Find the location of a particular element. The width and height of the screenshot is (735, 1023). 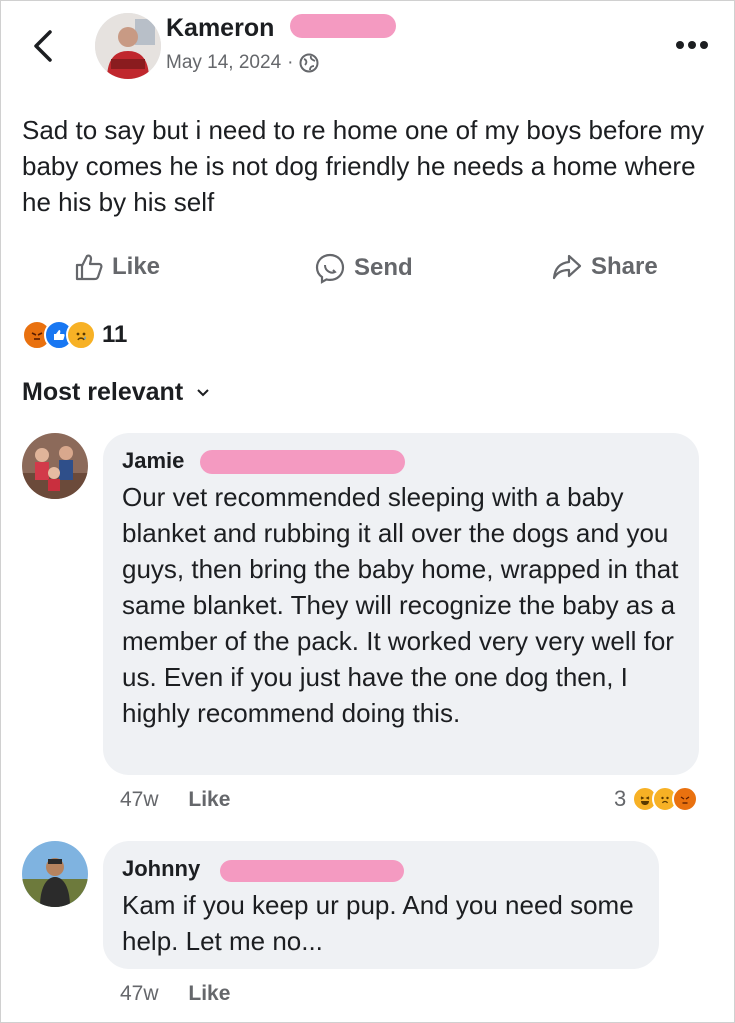

comment-reaction-count: 3 is located at coordinates (620, 798).